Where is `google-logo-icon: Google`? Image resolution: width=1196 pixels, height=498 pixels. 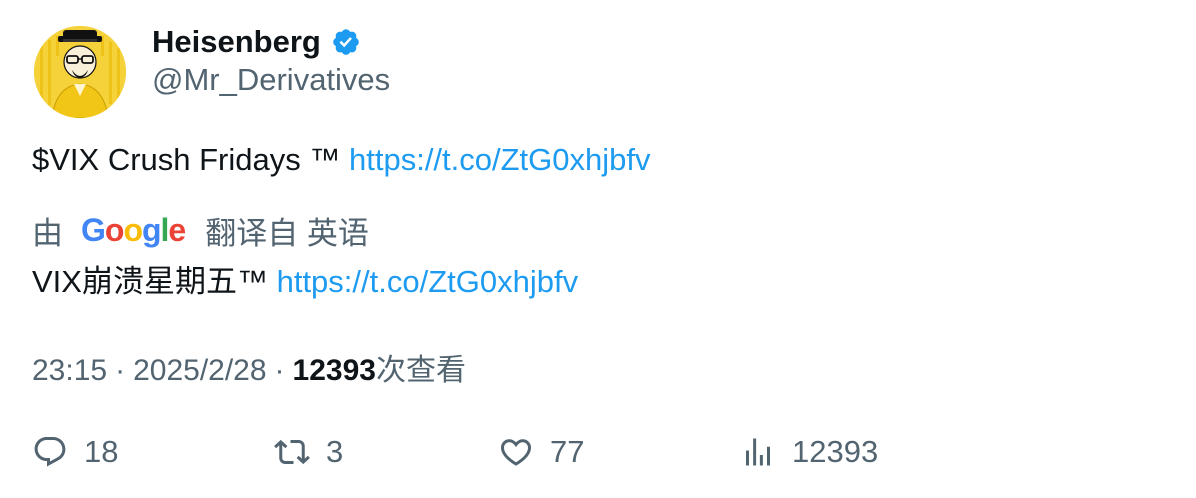
google-logo-icon: Google is located at coordinates (133, 230).